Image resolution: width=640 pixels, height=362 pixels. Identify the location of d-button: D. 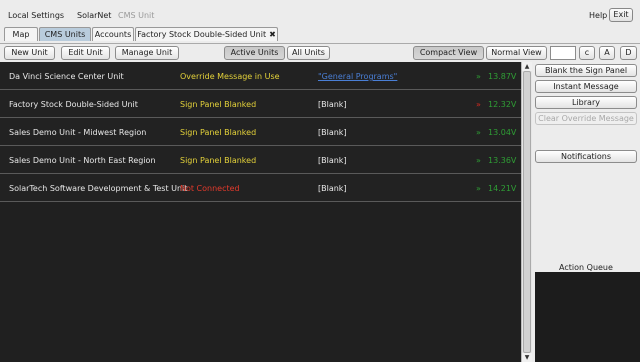
(628, 53).